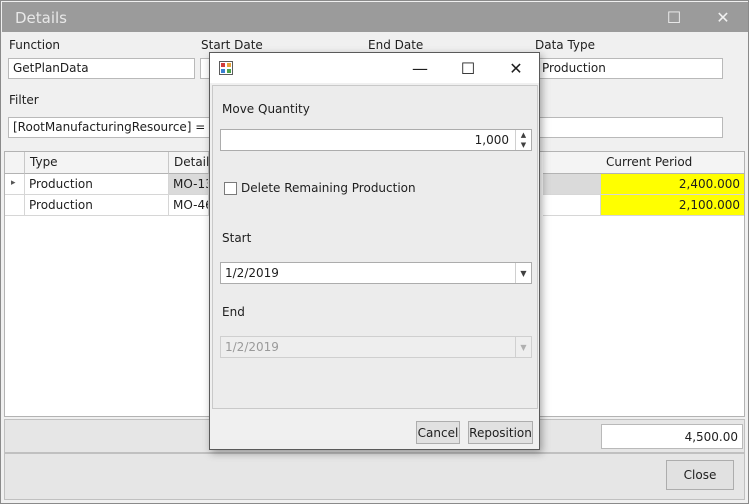 The image size is (749, 504). I want to click on function-label: Function, so click(35, 45).